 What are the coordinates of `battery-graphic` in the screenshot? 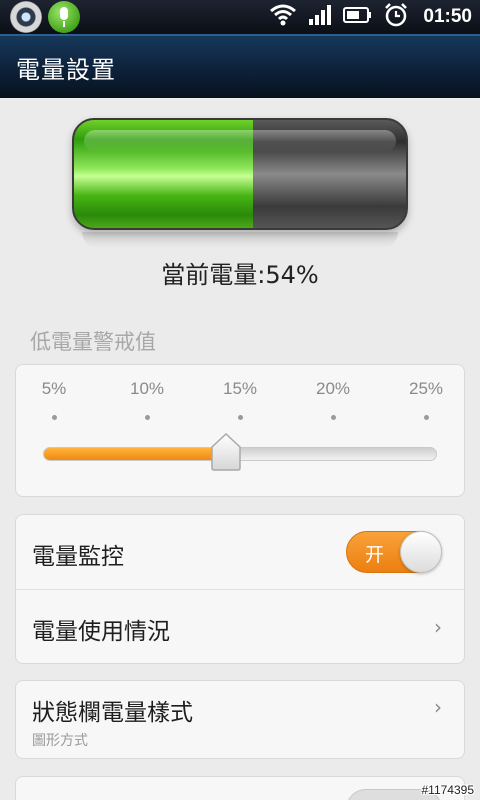 It's located at (242, 183).